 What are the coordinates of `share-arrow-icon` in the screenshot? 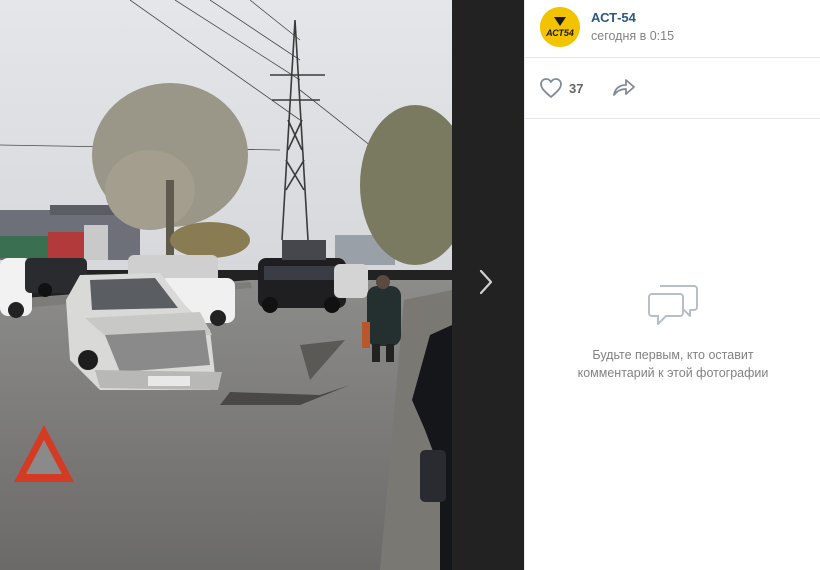 It's located at (624, 87).